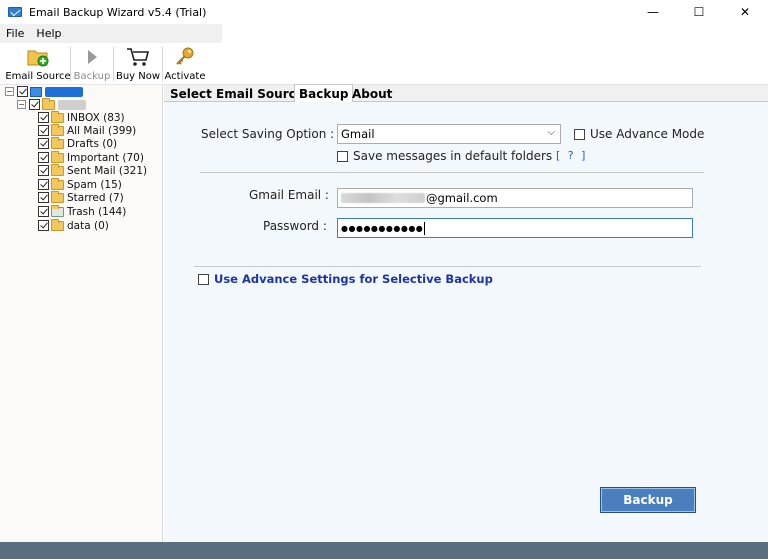 The image size is (768, 559). What do you see at coordinates (382, 228) in the screenshot?
I see `password-value: ●●●●●●●●●●●` at bounding box center [382, 228].